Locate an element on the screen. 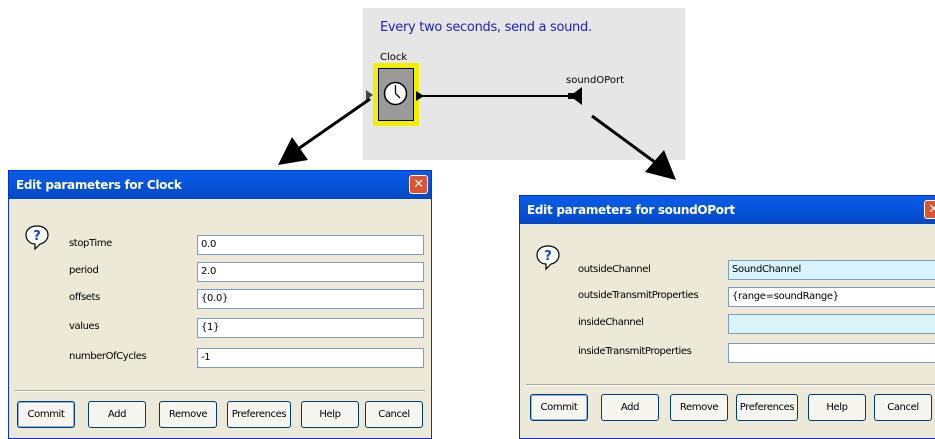 The width and height of the screenshot is (935, 439). clock-icon is located at coordinates (395, 93).